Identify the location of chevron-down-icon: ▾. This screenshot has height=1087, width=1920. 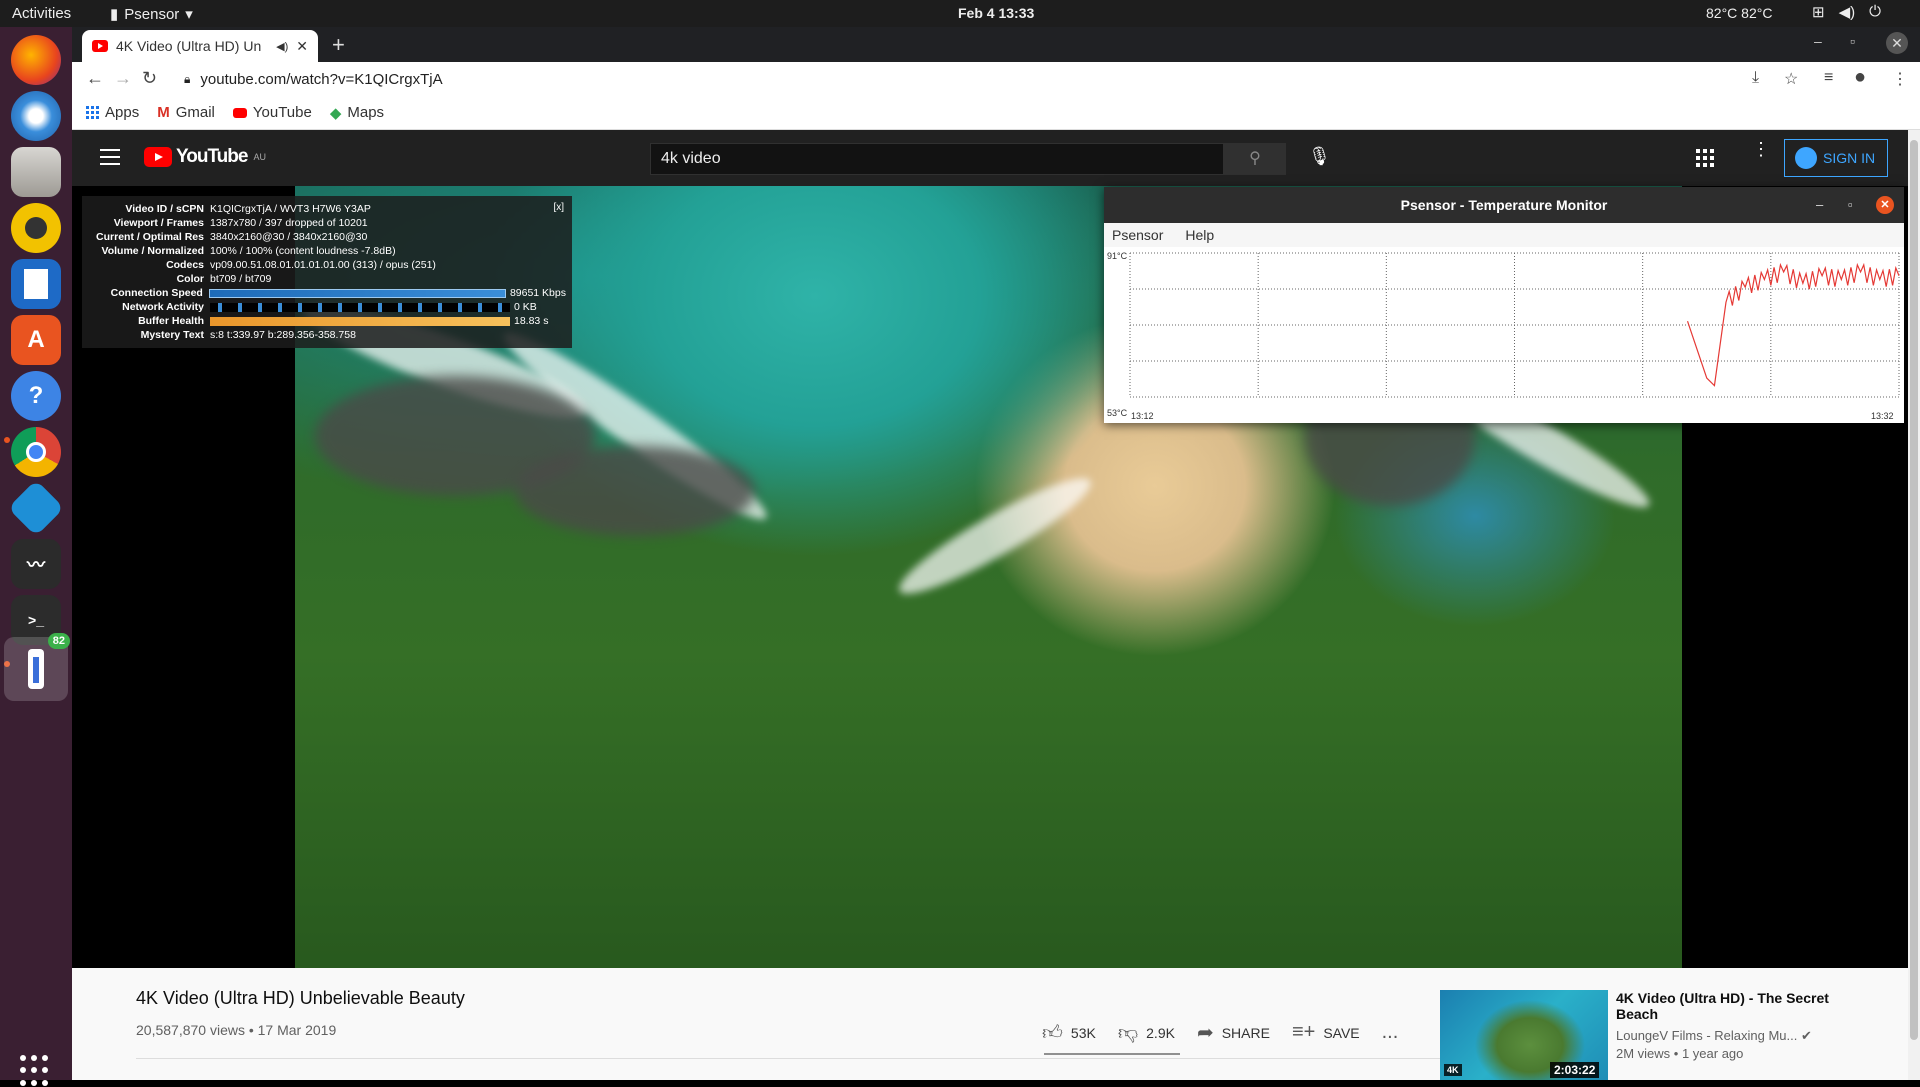
(189, 14).